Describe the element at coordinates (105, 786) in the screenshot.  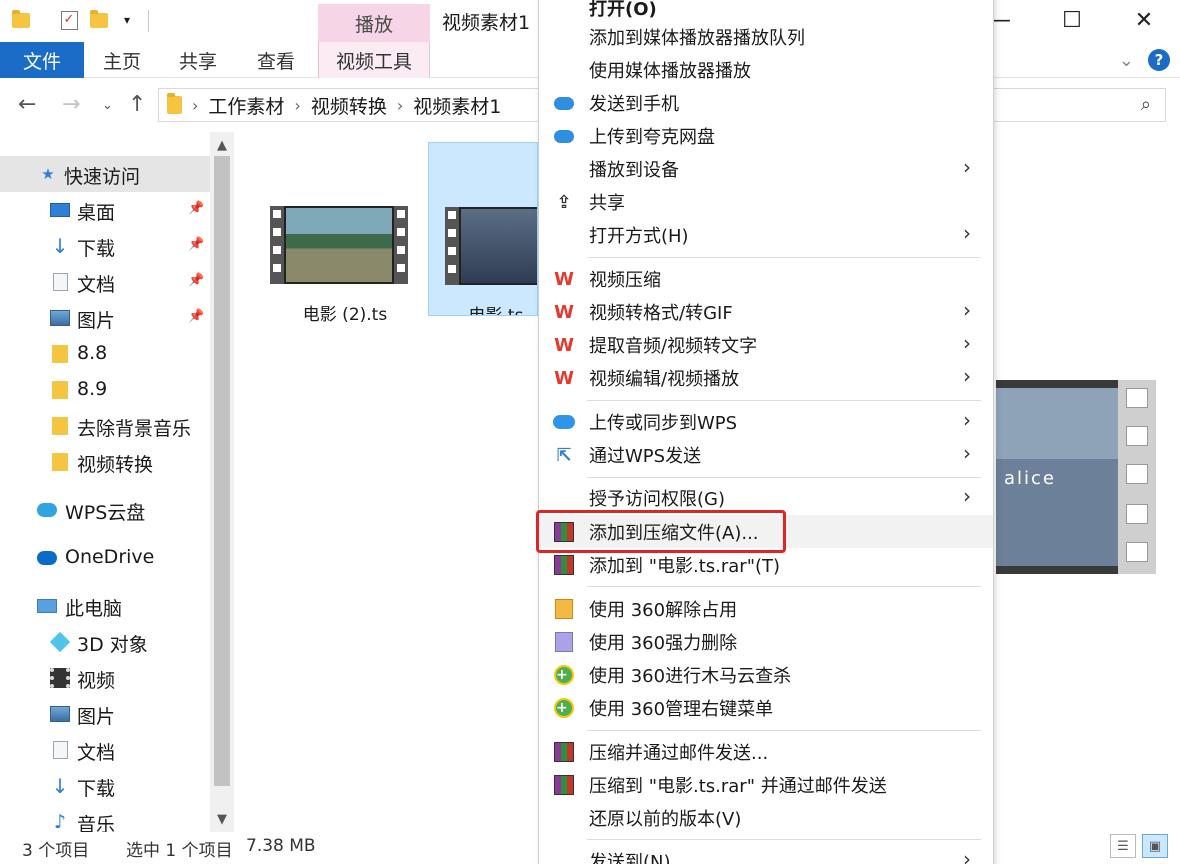
I see `nav-item-downloads: ↓ 下载` at that location.